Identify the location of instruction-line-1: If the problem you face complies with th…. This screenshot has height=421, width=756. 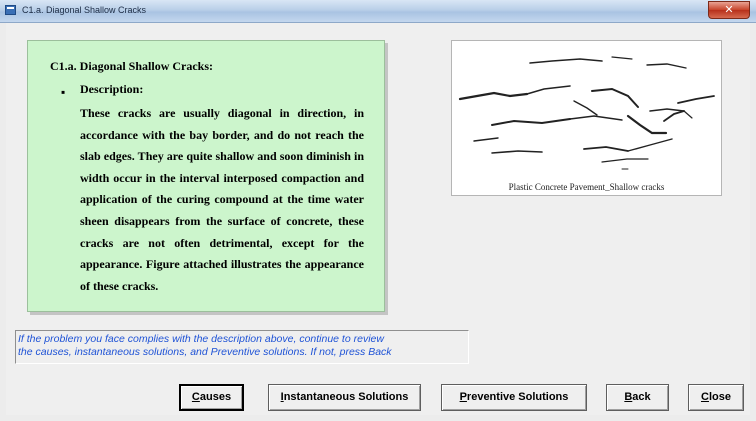
(201, 339).